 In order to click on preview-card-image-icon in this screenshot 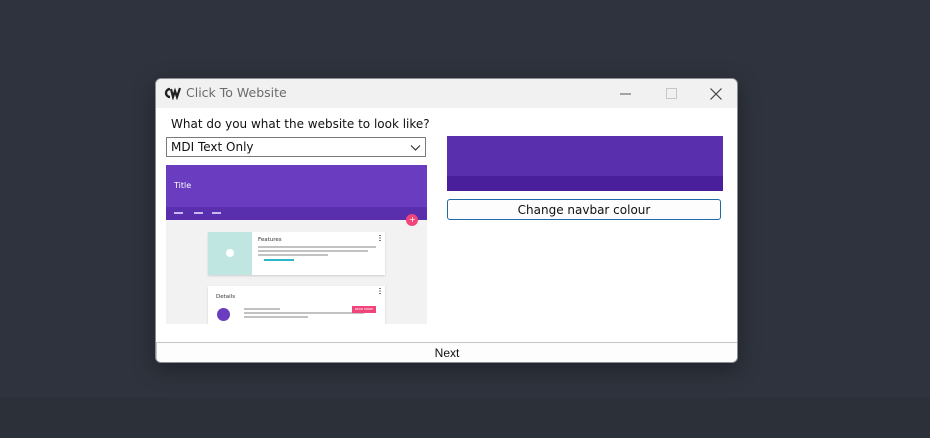, I will do `click(230, 253)`.